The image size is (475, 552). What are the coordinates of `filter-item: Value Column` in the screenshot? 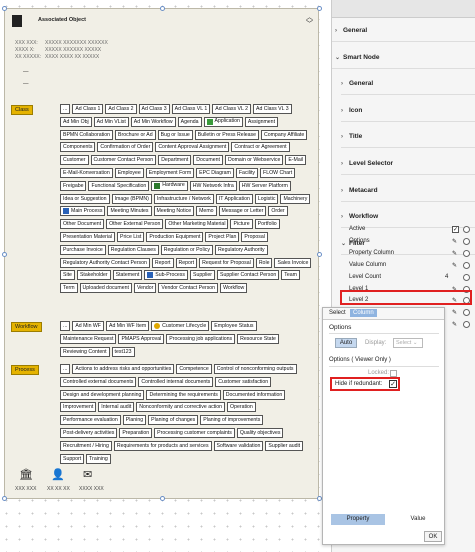 It's located at (367, 265).